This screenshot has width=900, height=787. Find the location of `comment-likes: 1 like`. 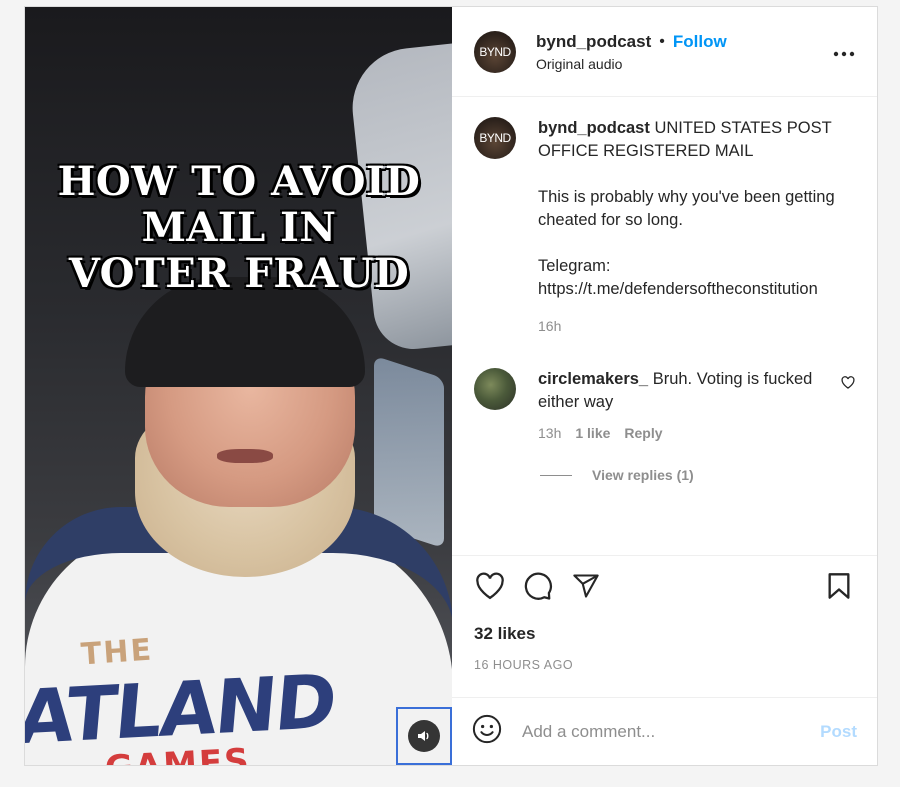

comment-likes: 1 like is located at coordinates (592, 433).